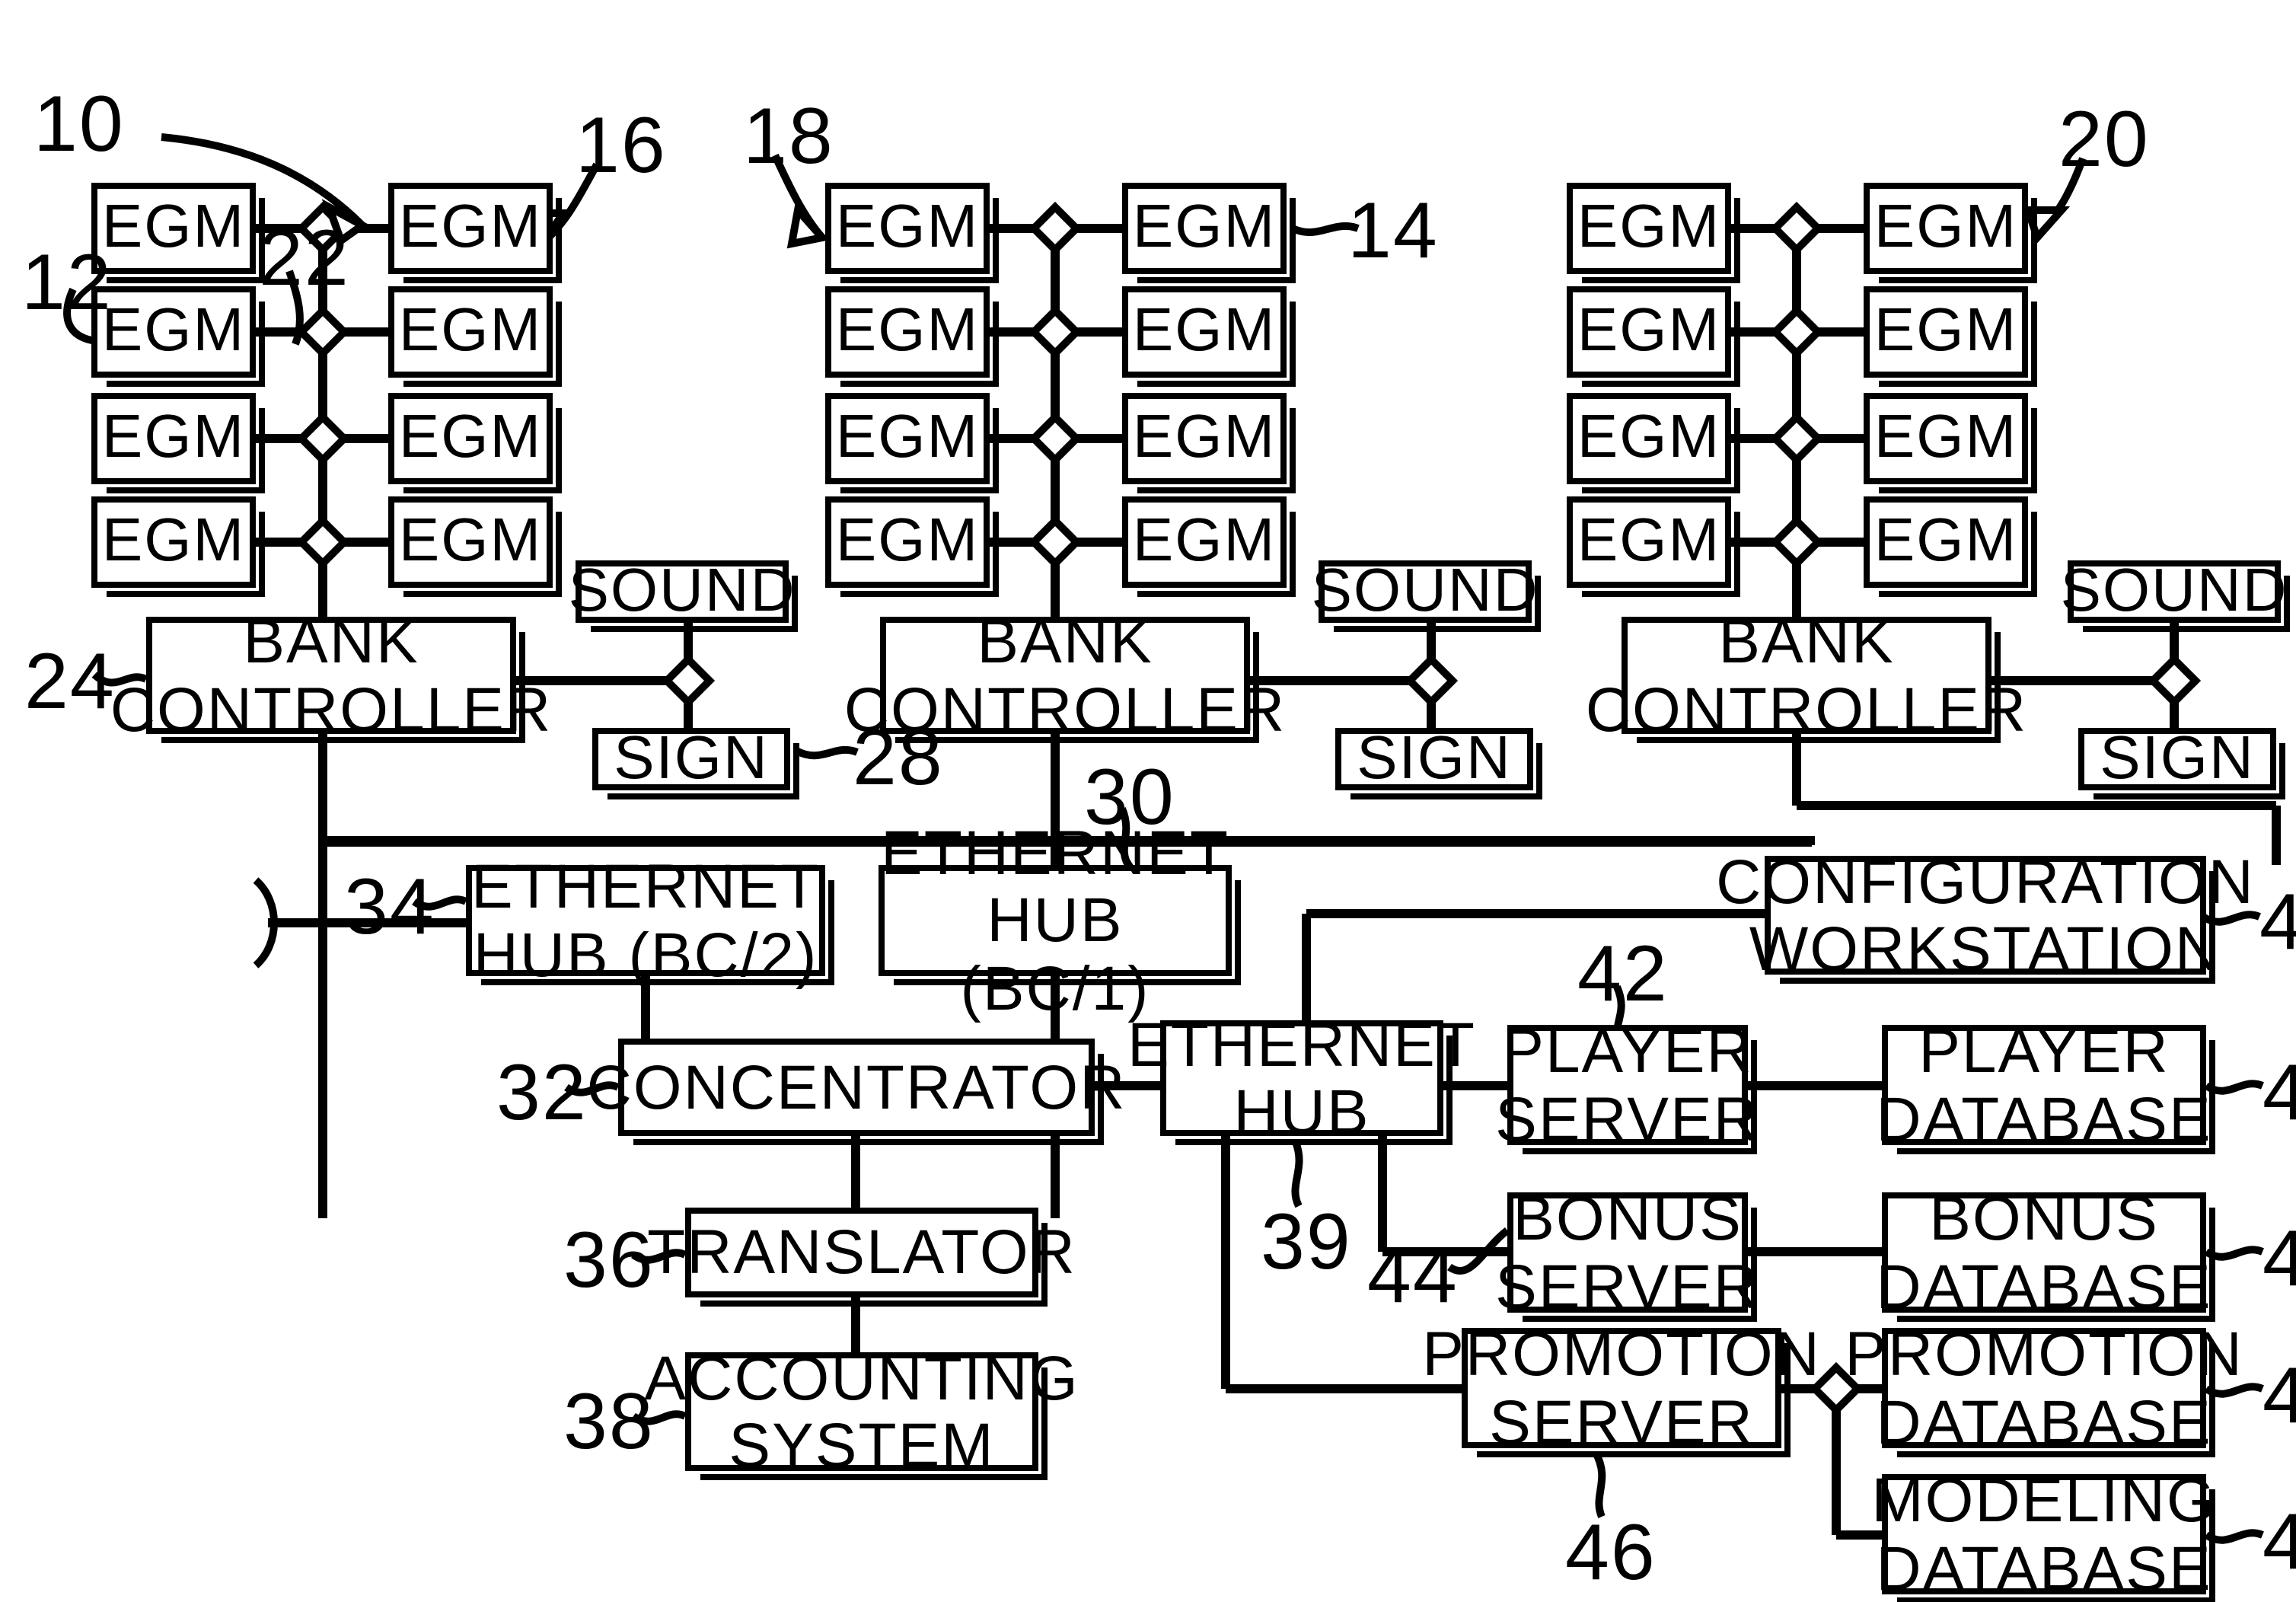  I want to click on configuration-workstation-label-line2: WORKSTATION, so click(1986, 949).